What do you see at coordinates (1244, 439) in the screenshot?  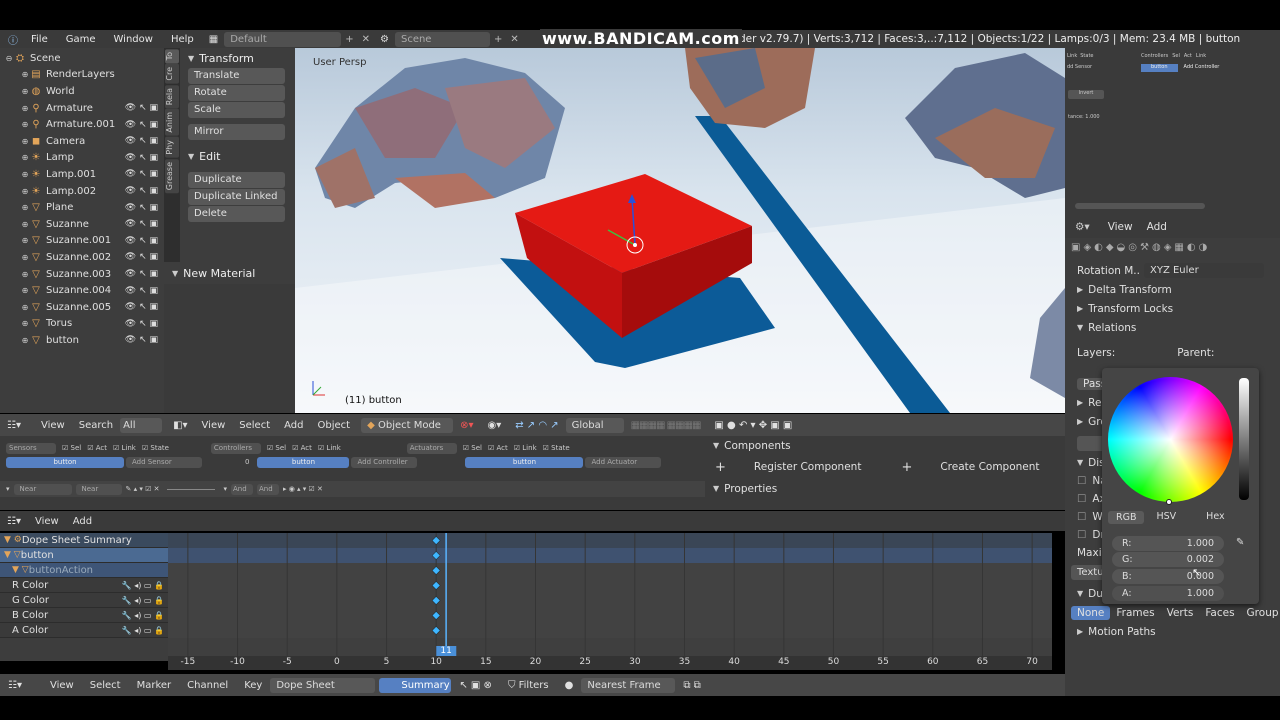 I see `value-slider` at bounding box center [1244, 439].